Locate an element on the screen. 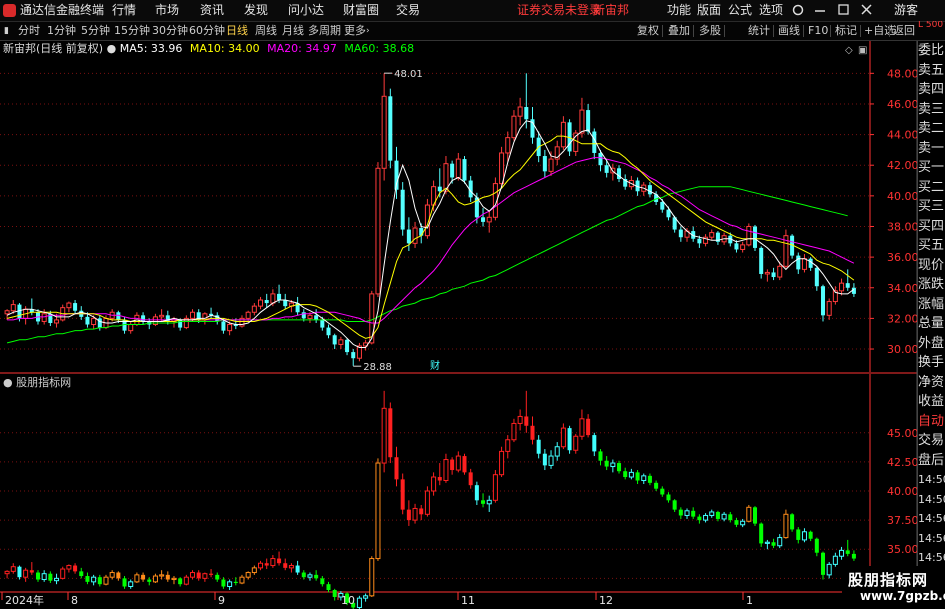 This screenshot has width=945, height=609. sidebar-item: 买一 is located at coordinates (931, 168).